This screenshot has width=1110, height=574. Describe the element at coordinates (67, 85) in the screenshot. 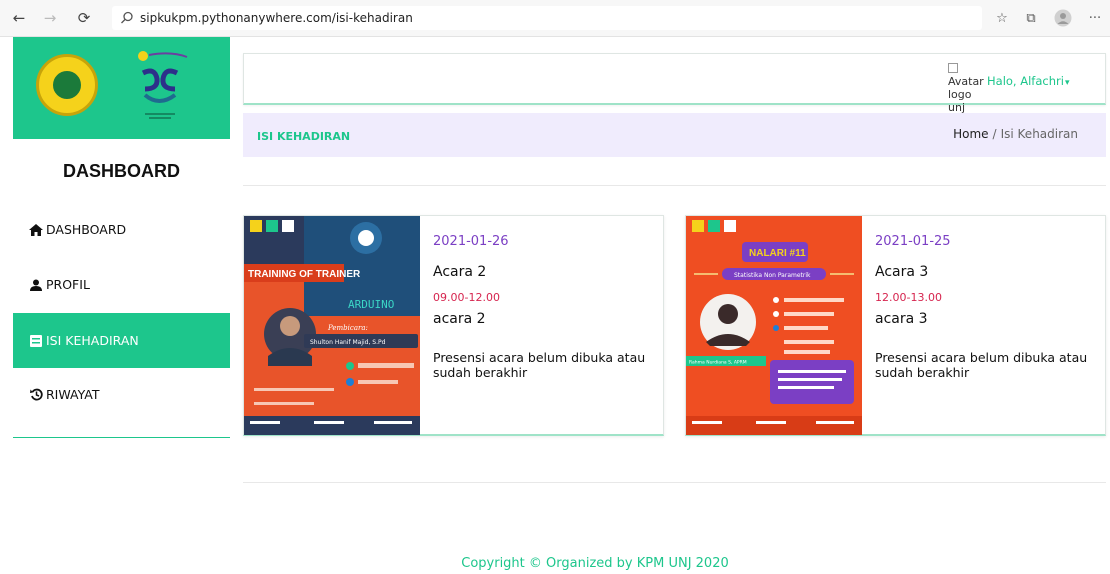

I see `unj-logo` at that location.